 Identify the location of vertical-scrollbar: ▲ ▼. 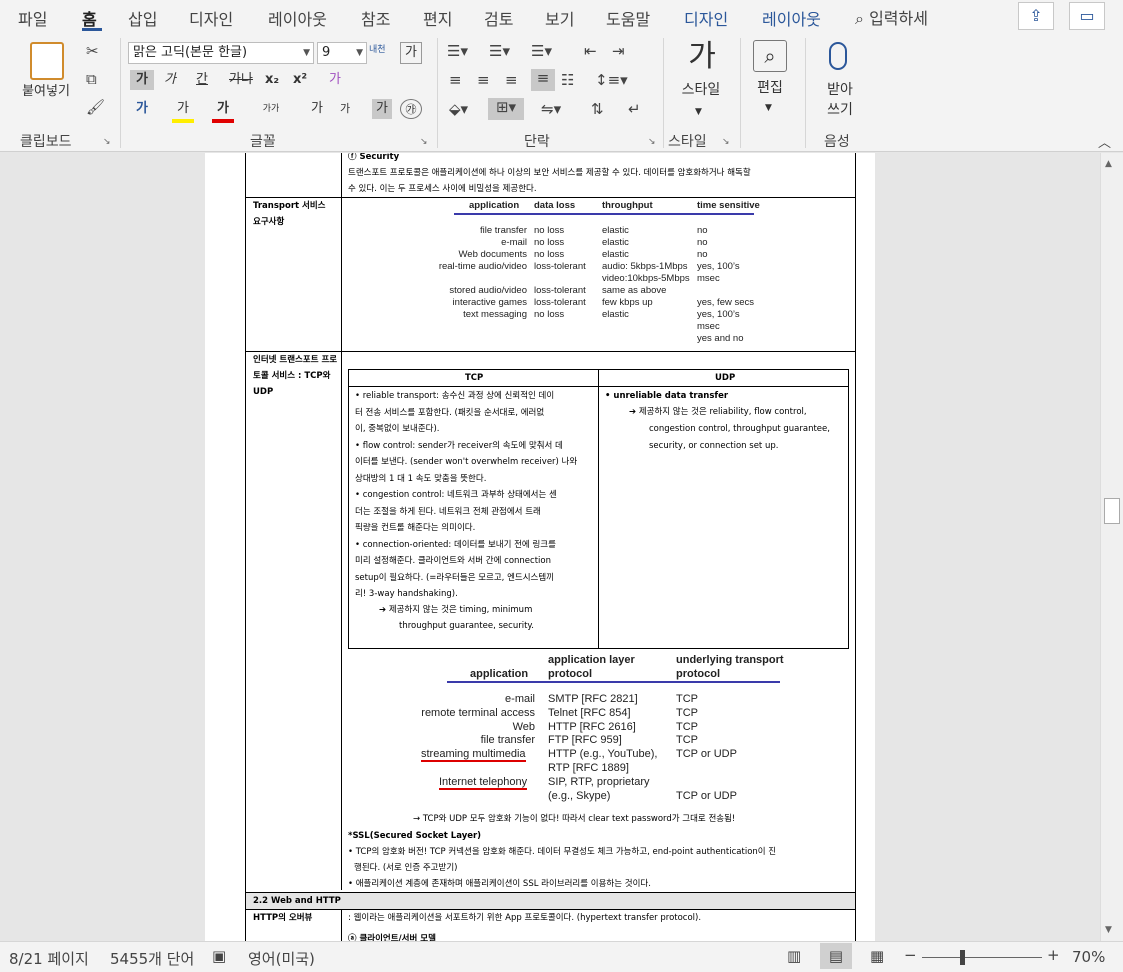
(1111, 547).